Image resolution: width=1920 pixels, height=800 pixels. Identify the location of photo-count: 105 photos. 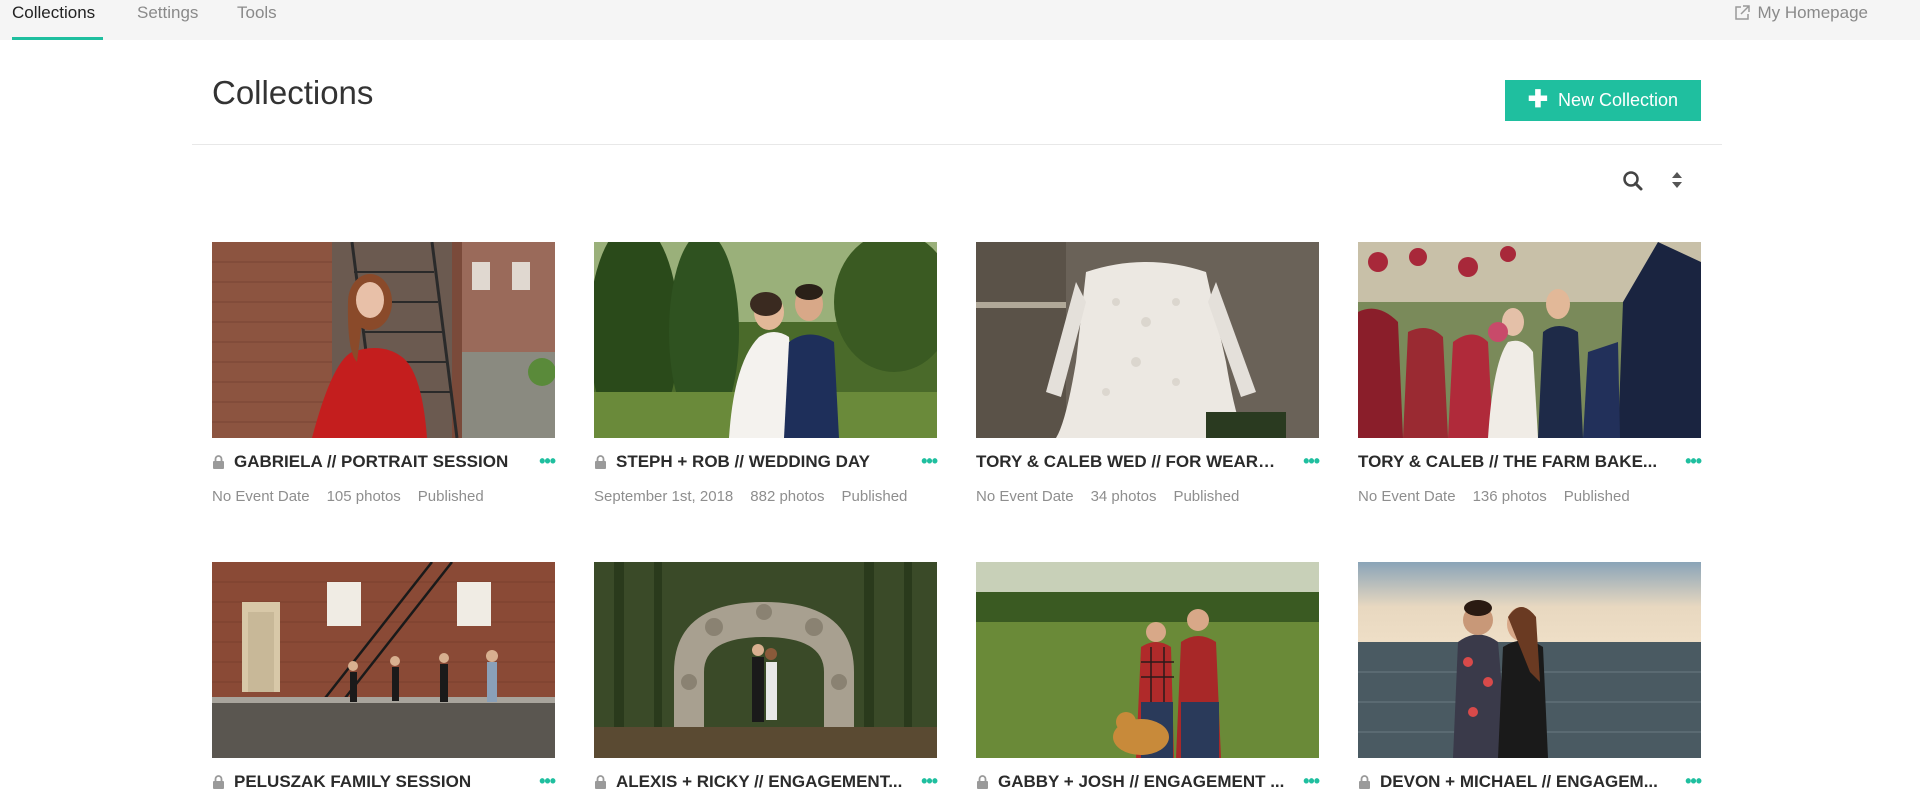
(363, 496).